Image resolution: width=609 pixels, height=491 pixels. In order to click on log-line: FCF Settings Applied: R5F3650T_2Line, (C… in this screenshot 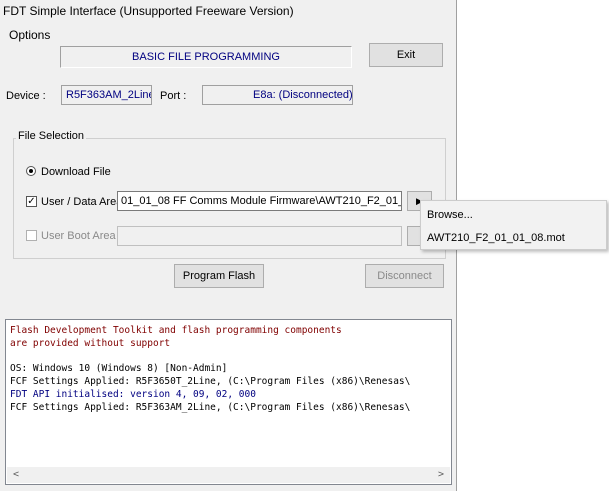, I will do `click(210, 381)`.